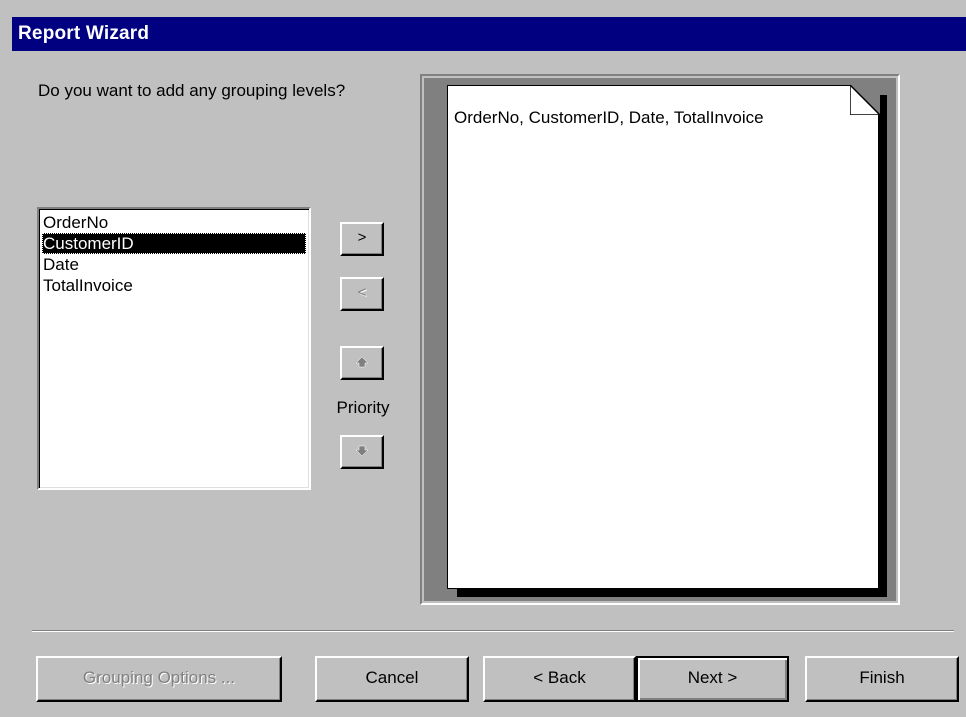  What do you see at coordinates (363, 407) in the screenshot?
I see `priority-label: Priority` at bounding box center [363, 407].